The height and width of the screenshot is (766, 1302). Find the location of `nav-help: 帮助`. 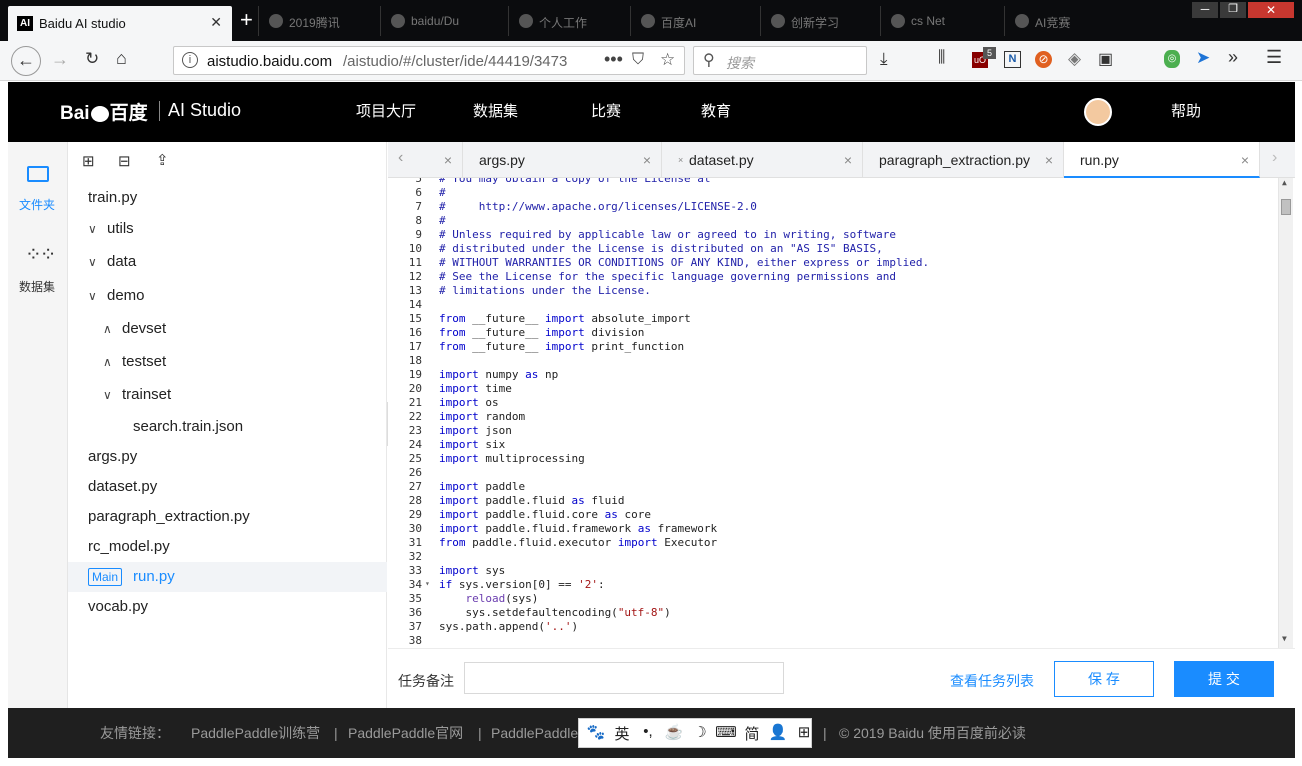

nav-help: 帮助 is located at coordinates (1186, 112).